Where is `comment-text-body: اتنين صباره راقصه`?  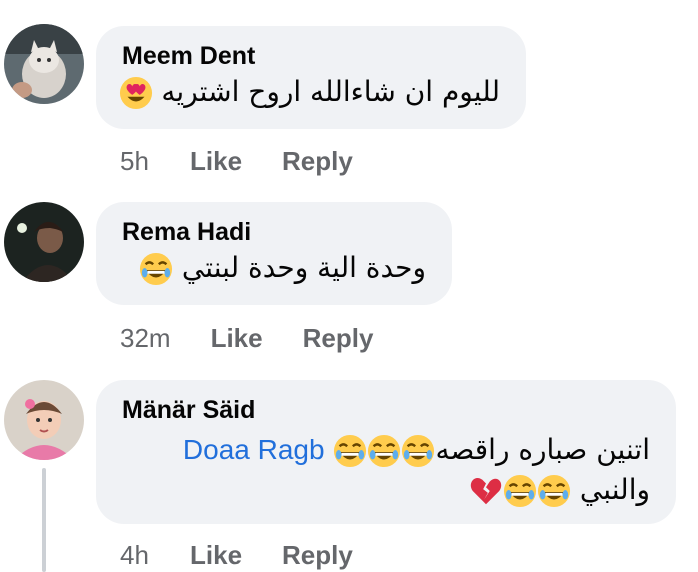
comment-text-body: اتنين صباره راقصه is located at coordinates (542, 449).